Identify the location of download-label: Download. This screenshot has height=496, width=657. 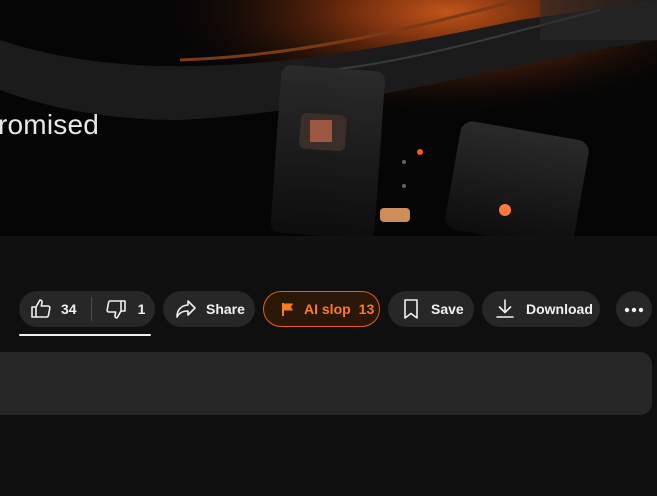
(559, 309).